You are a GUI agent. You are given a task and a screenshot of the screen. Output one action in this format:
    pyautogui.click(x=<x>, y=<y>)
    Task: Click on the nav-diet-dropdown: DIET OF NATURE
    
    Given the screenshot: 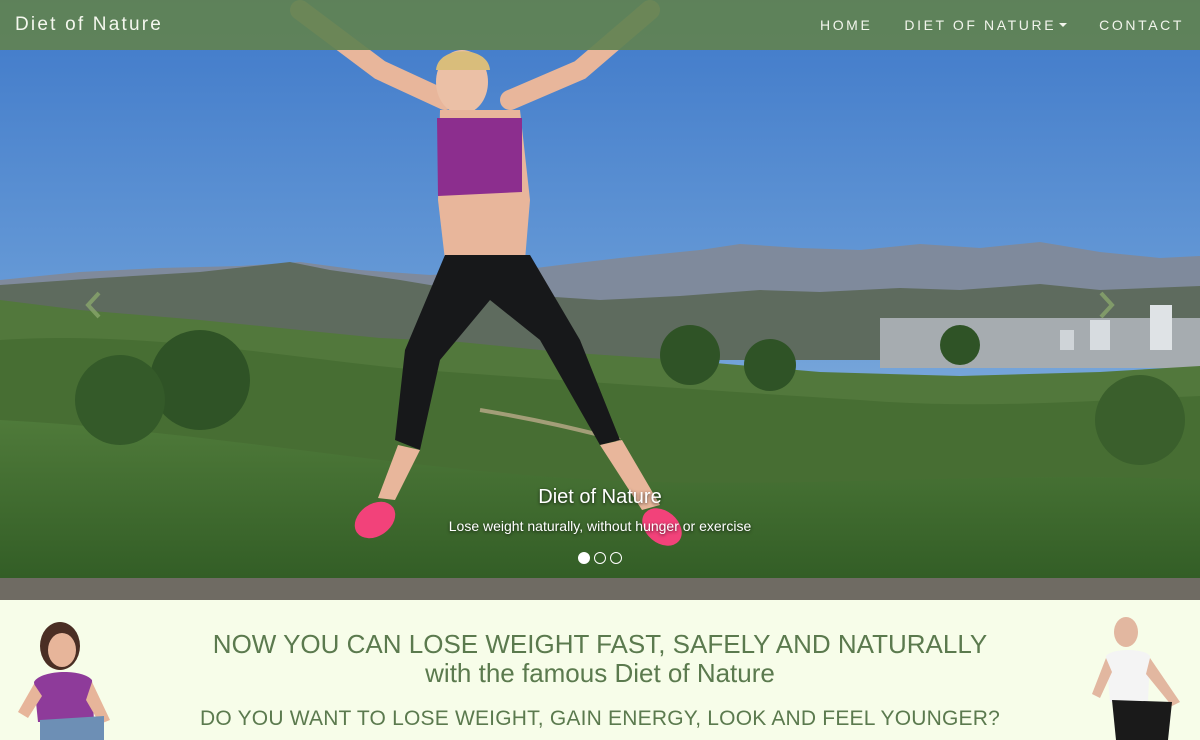 What is the action you would take?
    pyautogui.click(x=985, y=25)
    